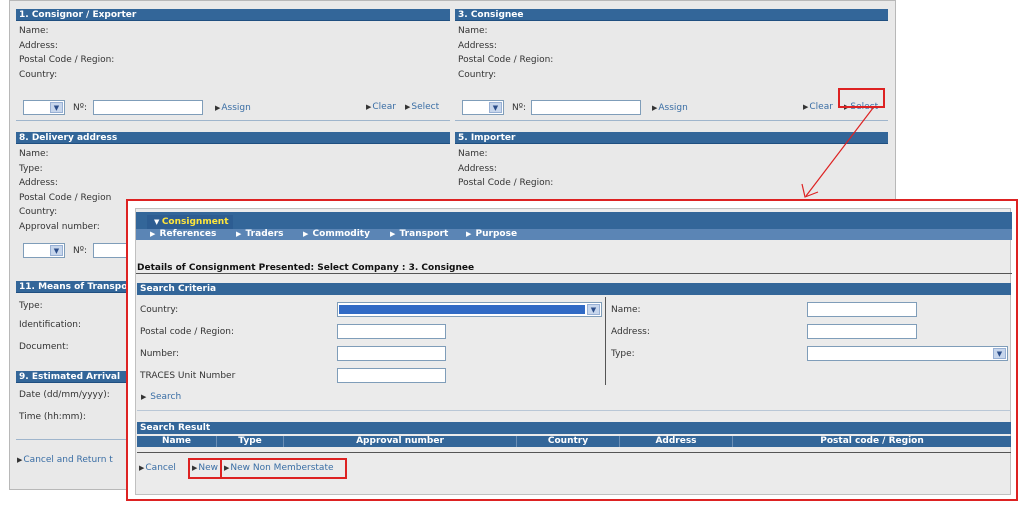 The image size is (1024, 510). What do you see at coordinates (574, 452) in the screenshot?
I see `result-bottom-rule` at bounding box center [574, 452].